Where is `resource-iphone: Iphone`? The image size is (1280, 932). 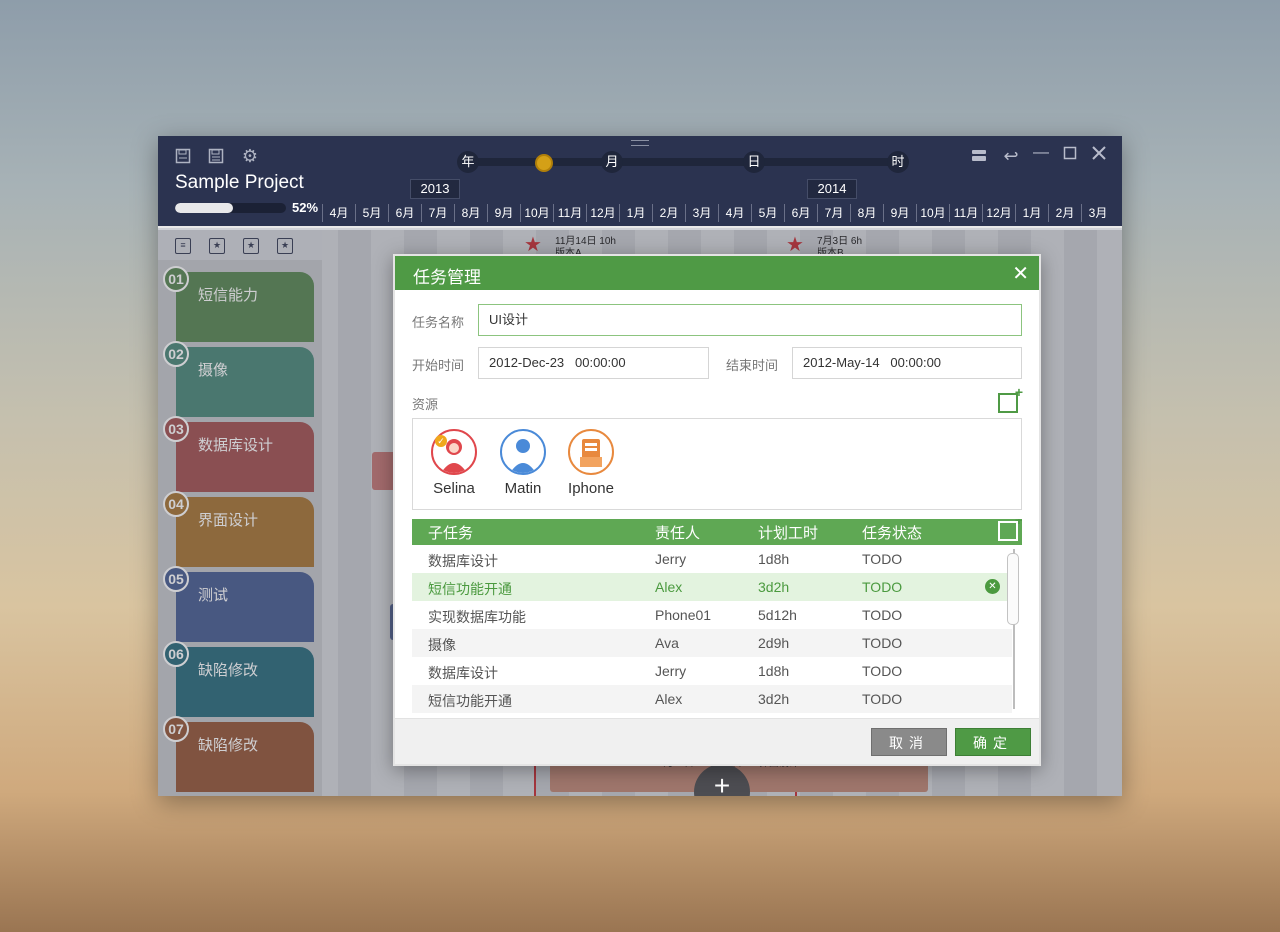 resource-iphone: Iphone is located at coordinates (591, 463).